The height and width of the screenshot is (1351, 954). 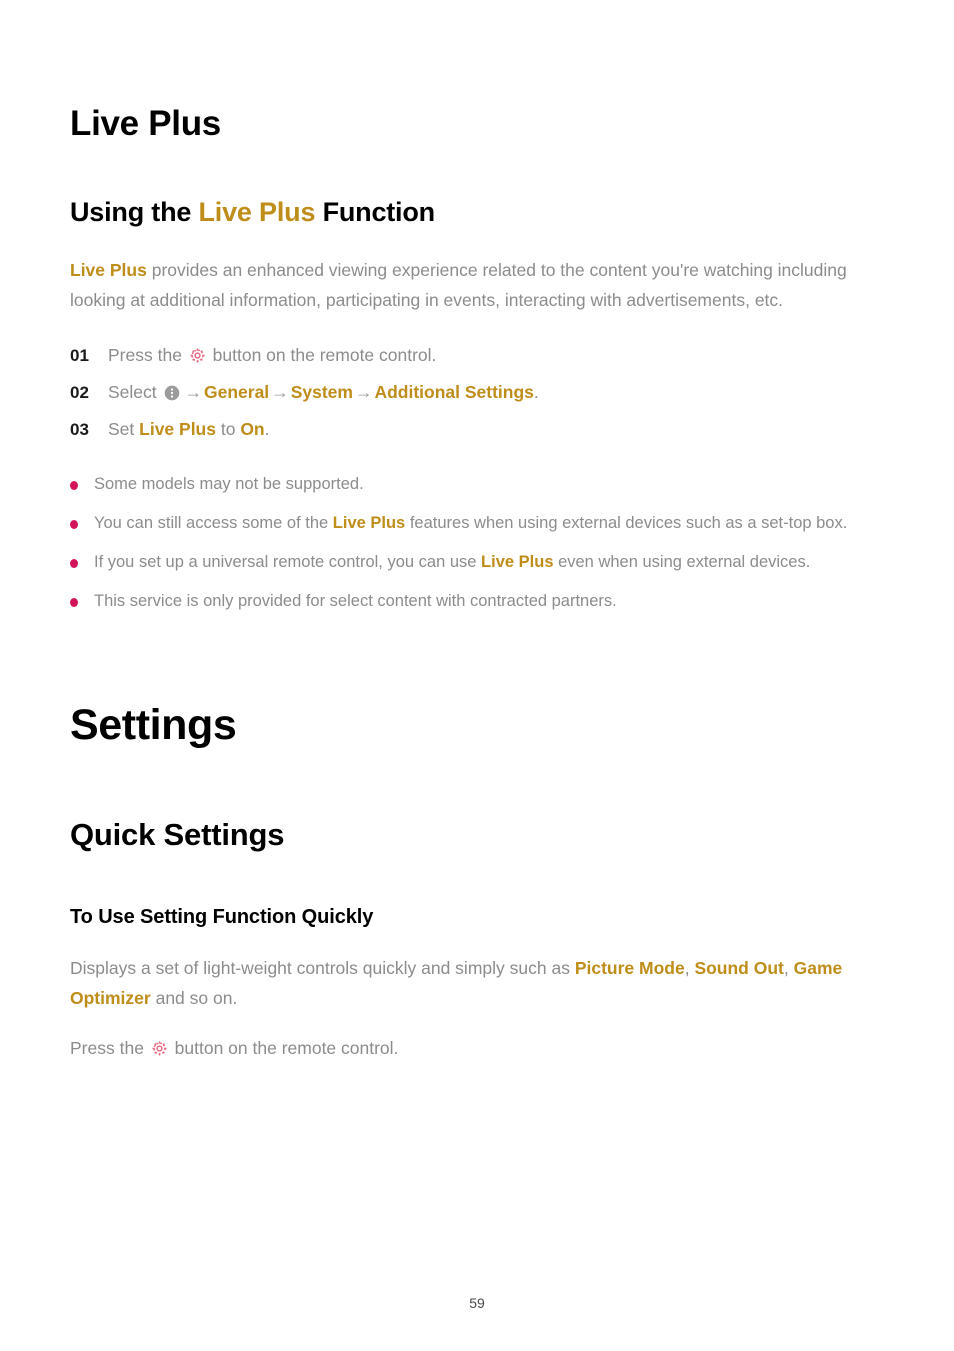 I want to click on setting-name-live-plus: Live Plus, so click(x=177, y=428).